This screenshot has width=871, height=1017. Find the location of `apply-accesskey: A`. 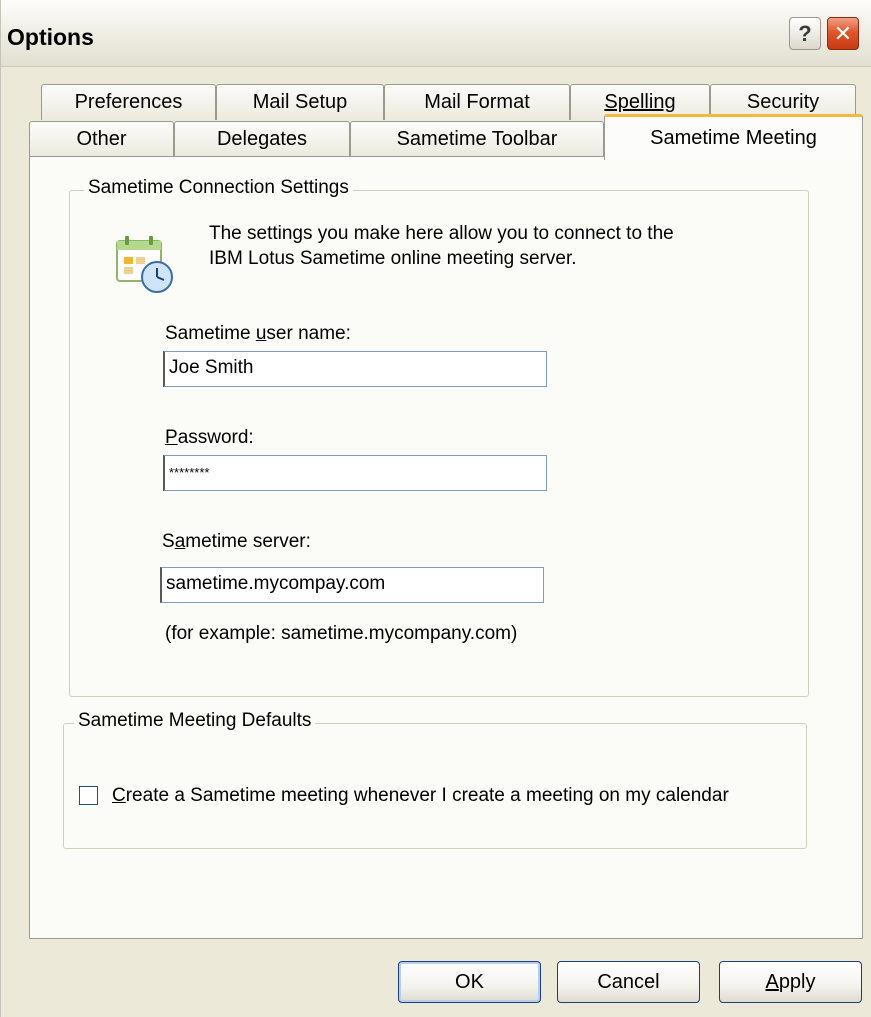

apply-accesskey: A is located at coordinates (772, 981).